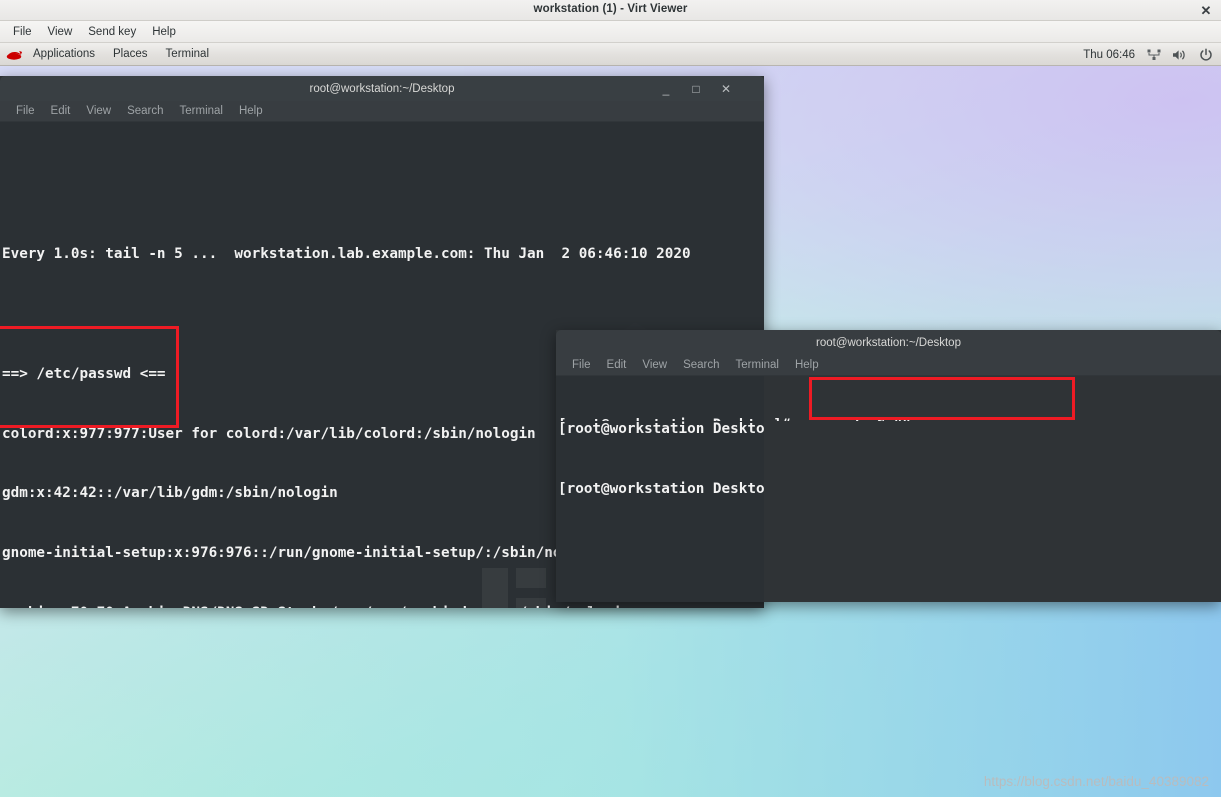 The image size is (1221, 797). I want to click on shell-prompt-text: [root@workstation Desktop]#, so click(678, 419).